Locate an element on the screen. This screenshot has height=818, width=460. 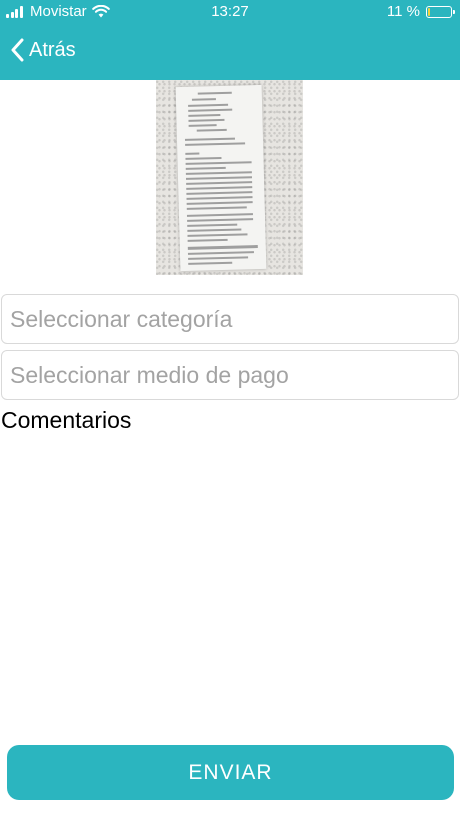
battery-fill is located at coordinates (429, 11).